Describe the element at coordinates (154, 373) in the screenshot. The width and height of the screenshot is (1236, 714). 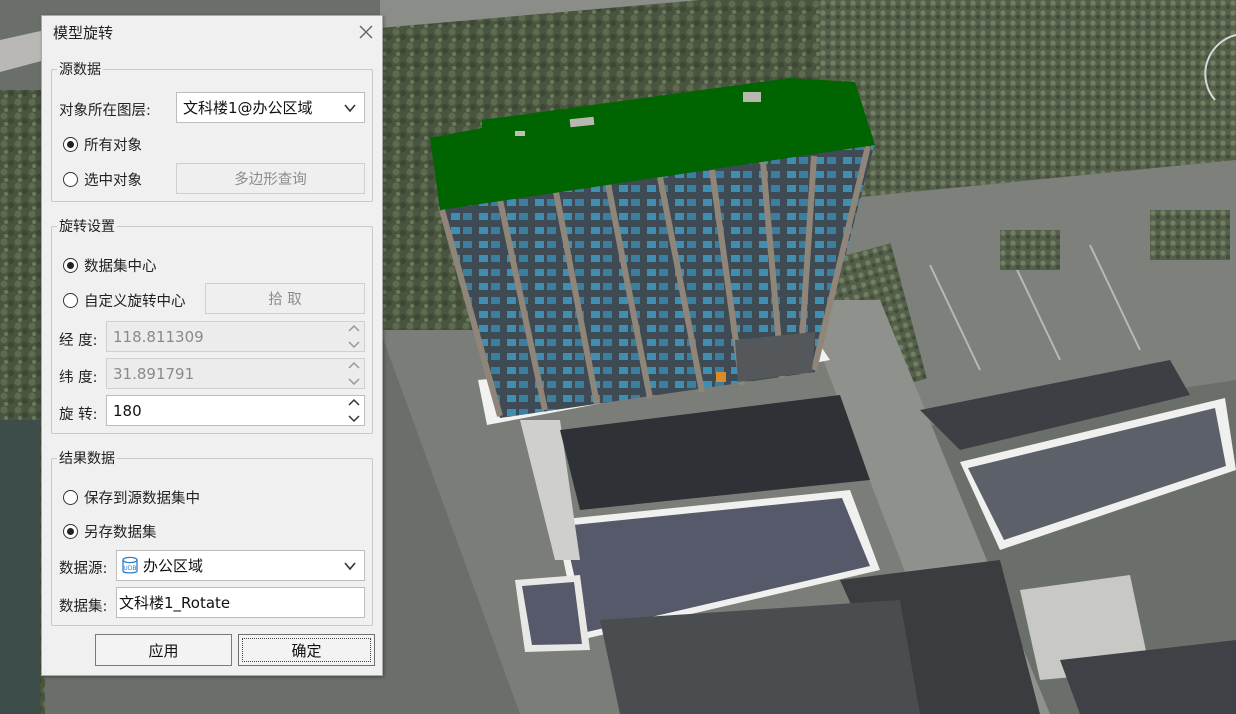
I see `latitude-value: 31.891791` at that location.